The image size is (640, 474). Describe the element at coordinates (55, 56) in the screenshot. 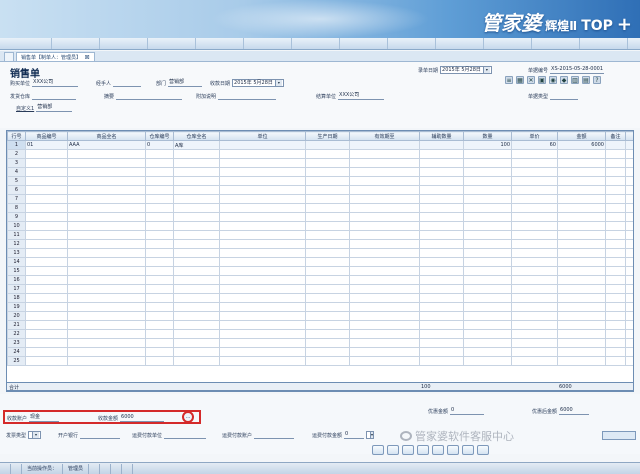

I see `tab-sales-order: 销售单【制单人：管理员】 ⊠` at that location.